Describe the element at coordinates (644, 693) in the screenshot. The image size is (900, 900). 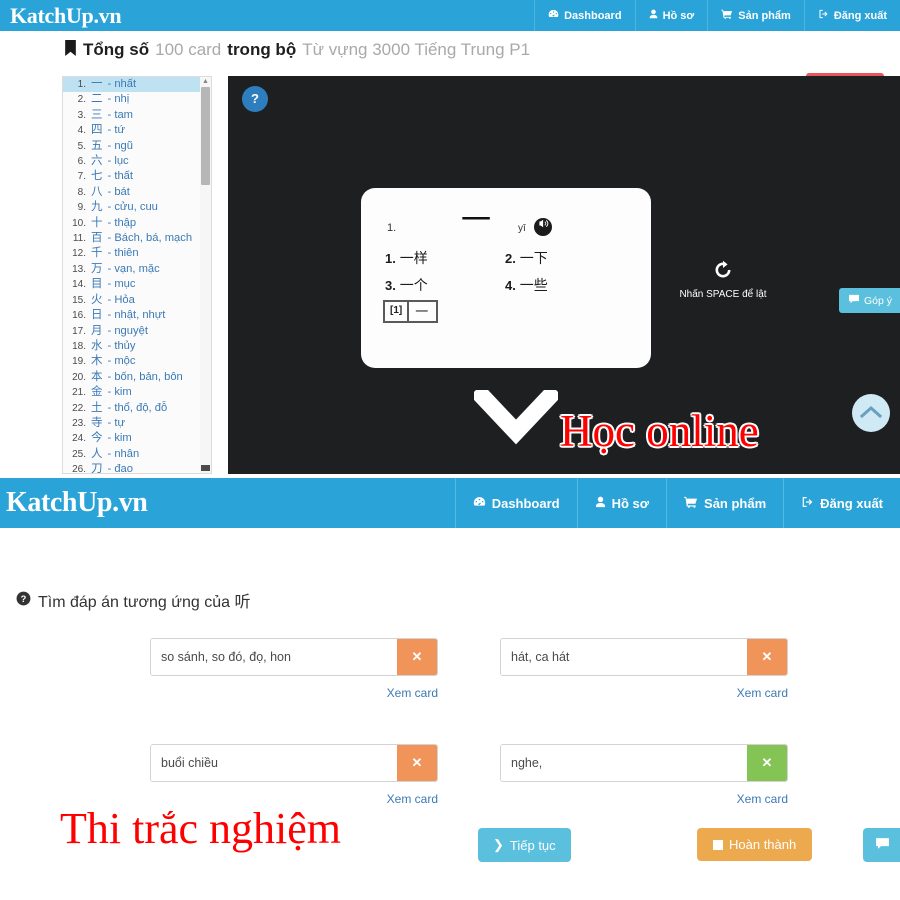
I see `view-card-link-2: Xem card` at that location.